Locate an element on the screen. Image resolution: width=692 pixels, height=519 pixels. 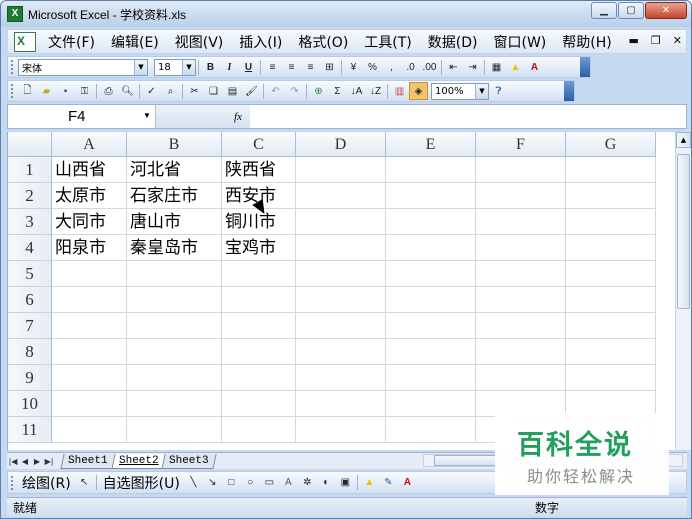
cell-a2: 太原市 is located at coordinates (89, 196).